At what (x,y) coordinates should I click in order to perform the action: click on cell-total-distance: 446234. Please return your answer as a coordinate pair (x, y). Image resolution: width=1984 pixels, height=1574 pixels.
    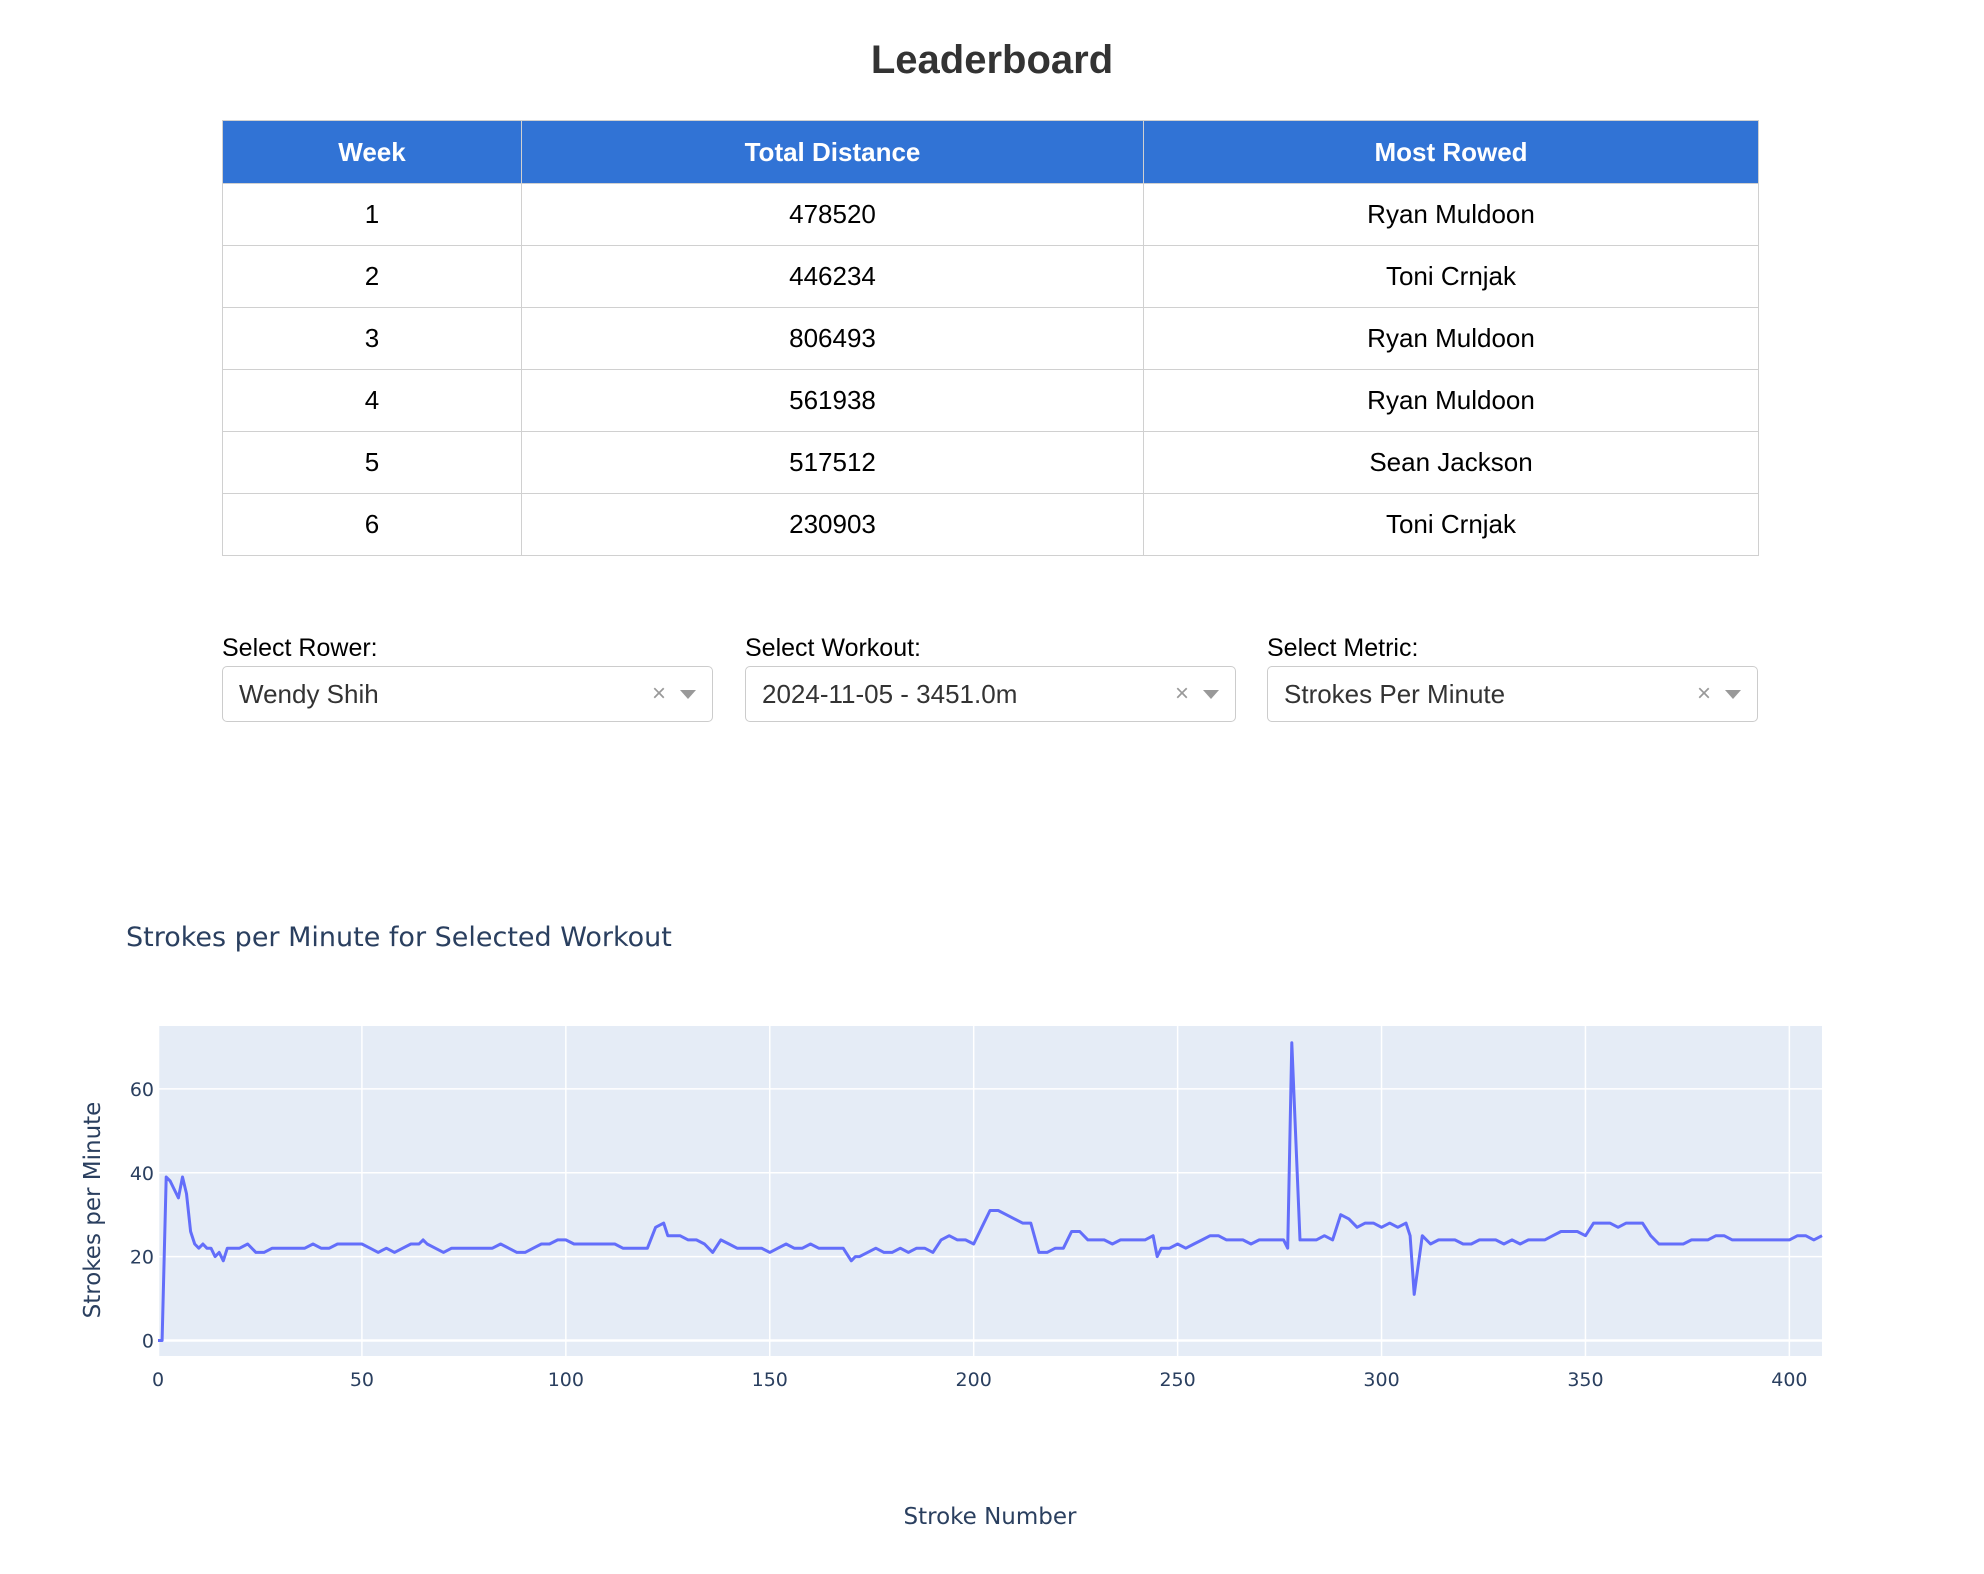
    Looking at the image, I should click on (832, 276).